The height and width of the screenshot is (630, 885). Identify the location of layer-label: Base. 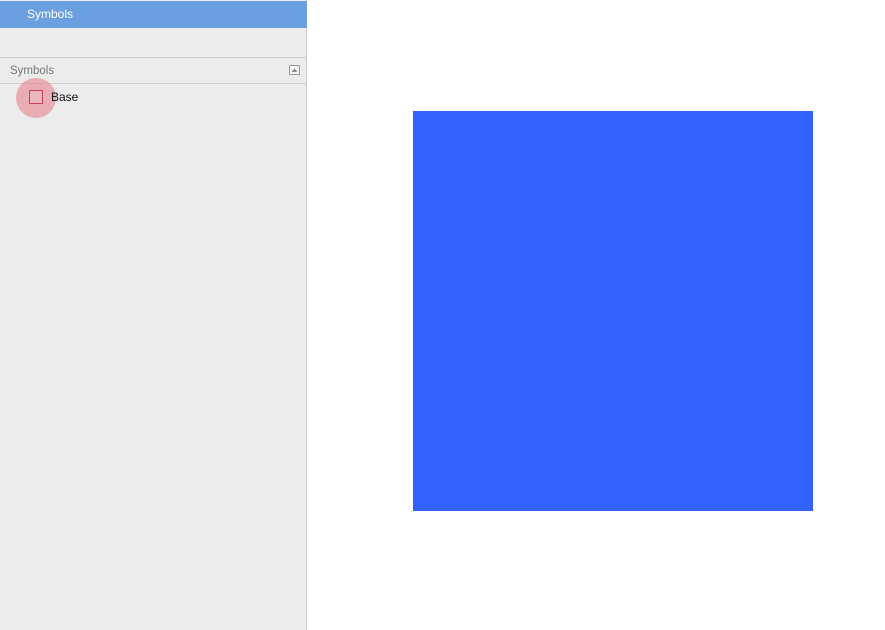
(65, 97).